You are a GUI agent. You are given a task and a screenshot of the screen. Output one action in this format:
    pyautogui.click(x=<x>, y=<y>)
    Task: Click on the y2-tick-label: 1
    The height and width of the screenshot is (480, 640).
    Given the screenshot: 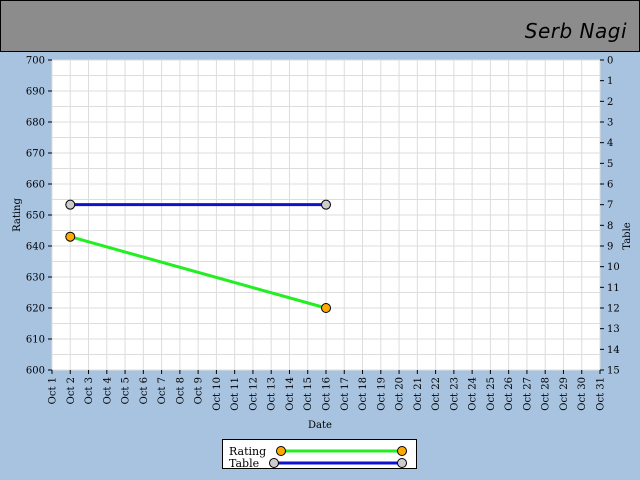 What is the action you would take?
    pyautogui.click(x=610, y=81)
    